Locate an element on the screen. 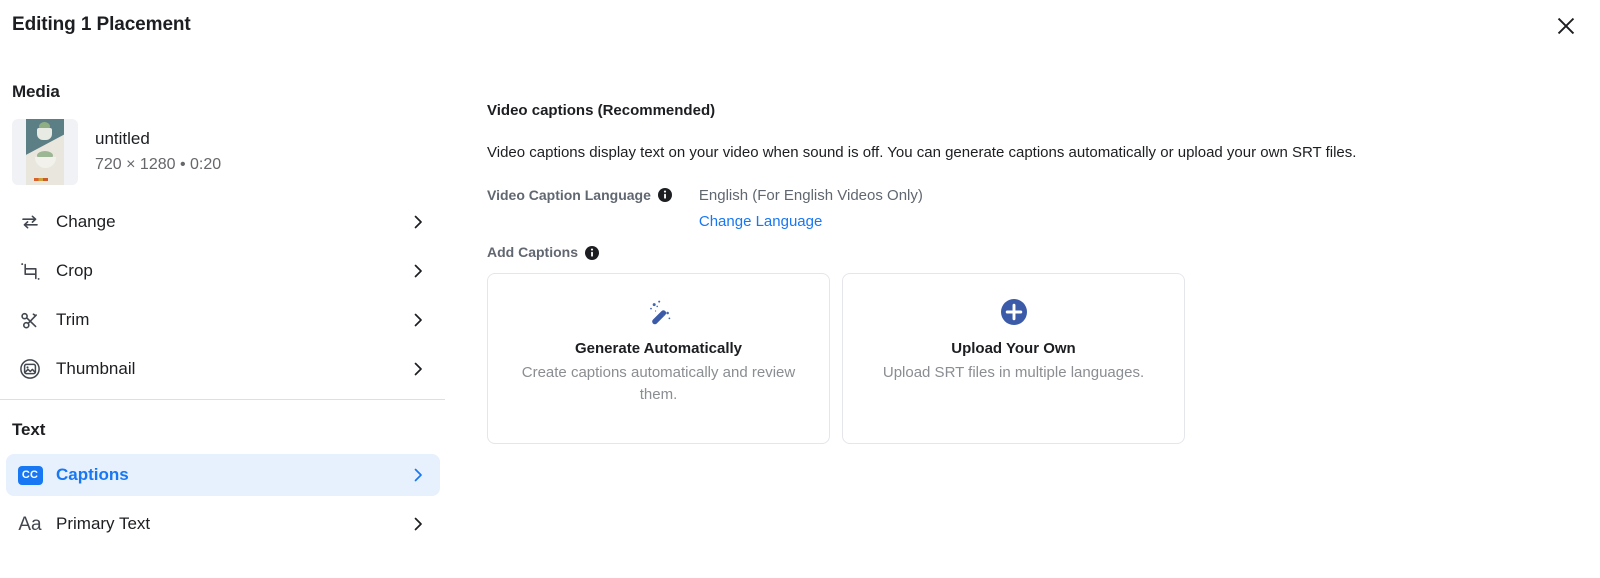 Image resolution: width=1600 pixels, height=578 pixels. aa-icon: Aa is located at coordinates (30, 524).